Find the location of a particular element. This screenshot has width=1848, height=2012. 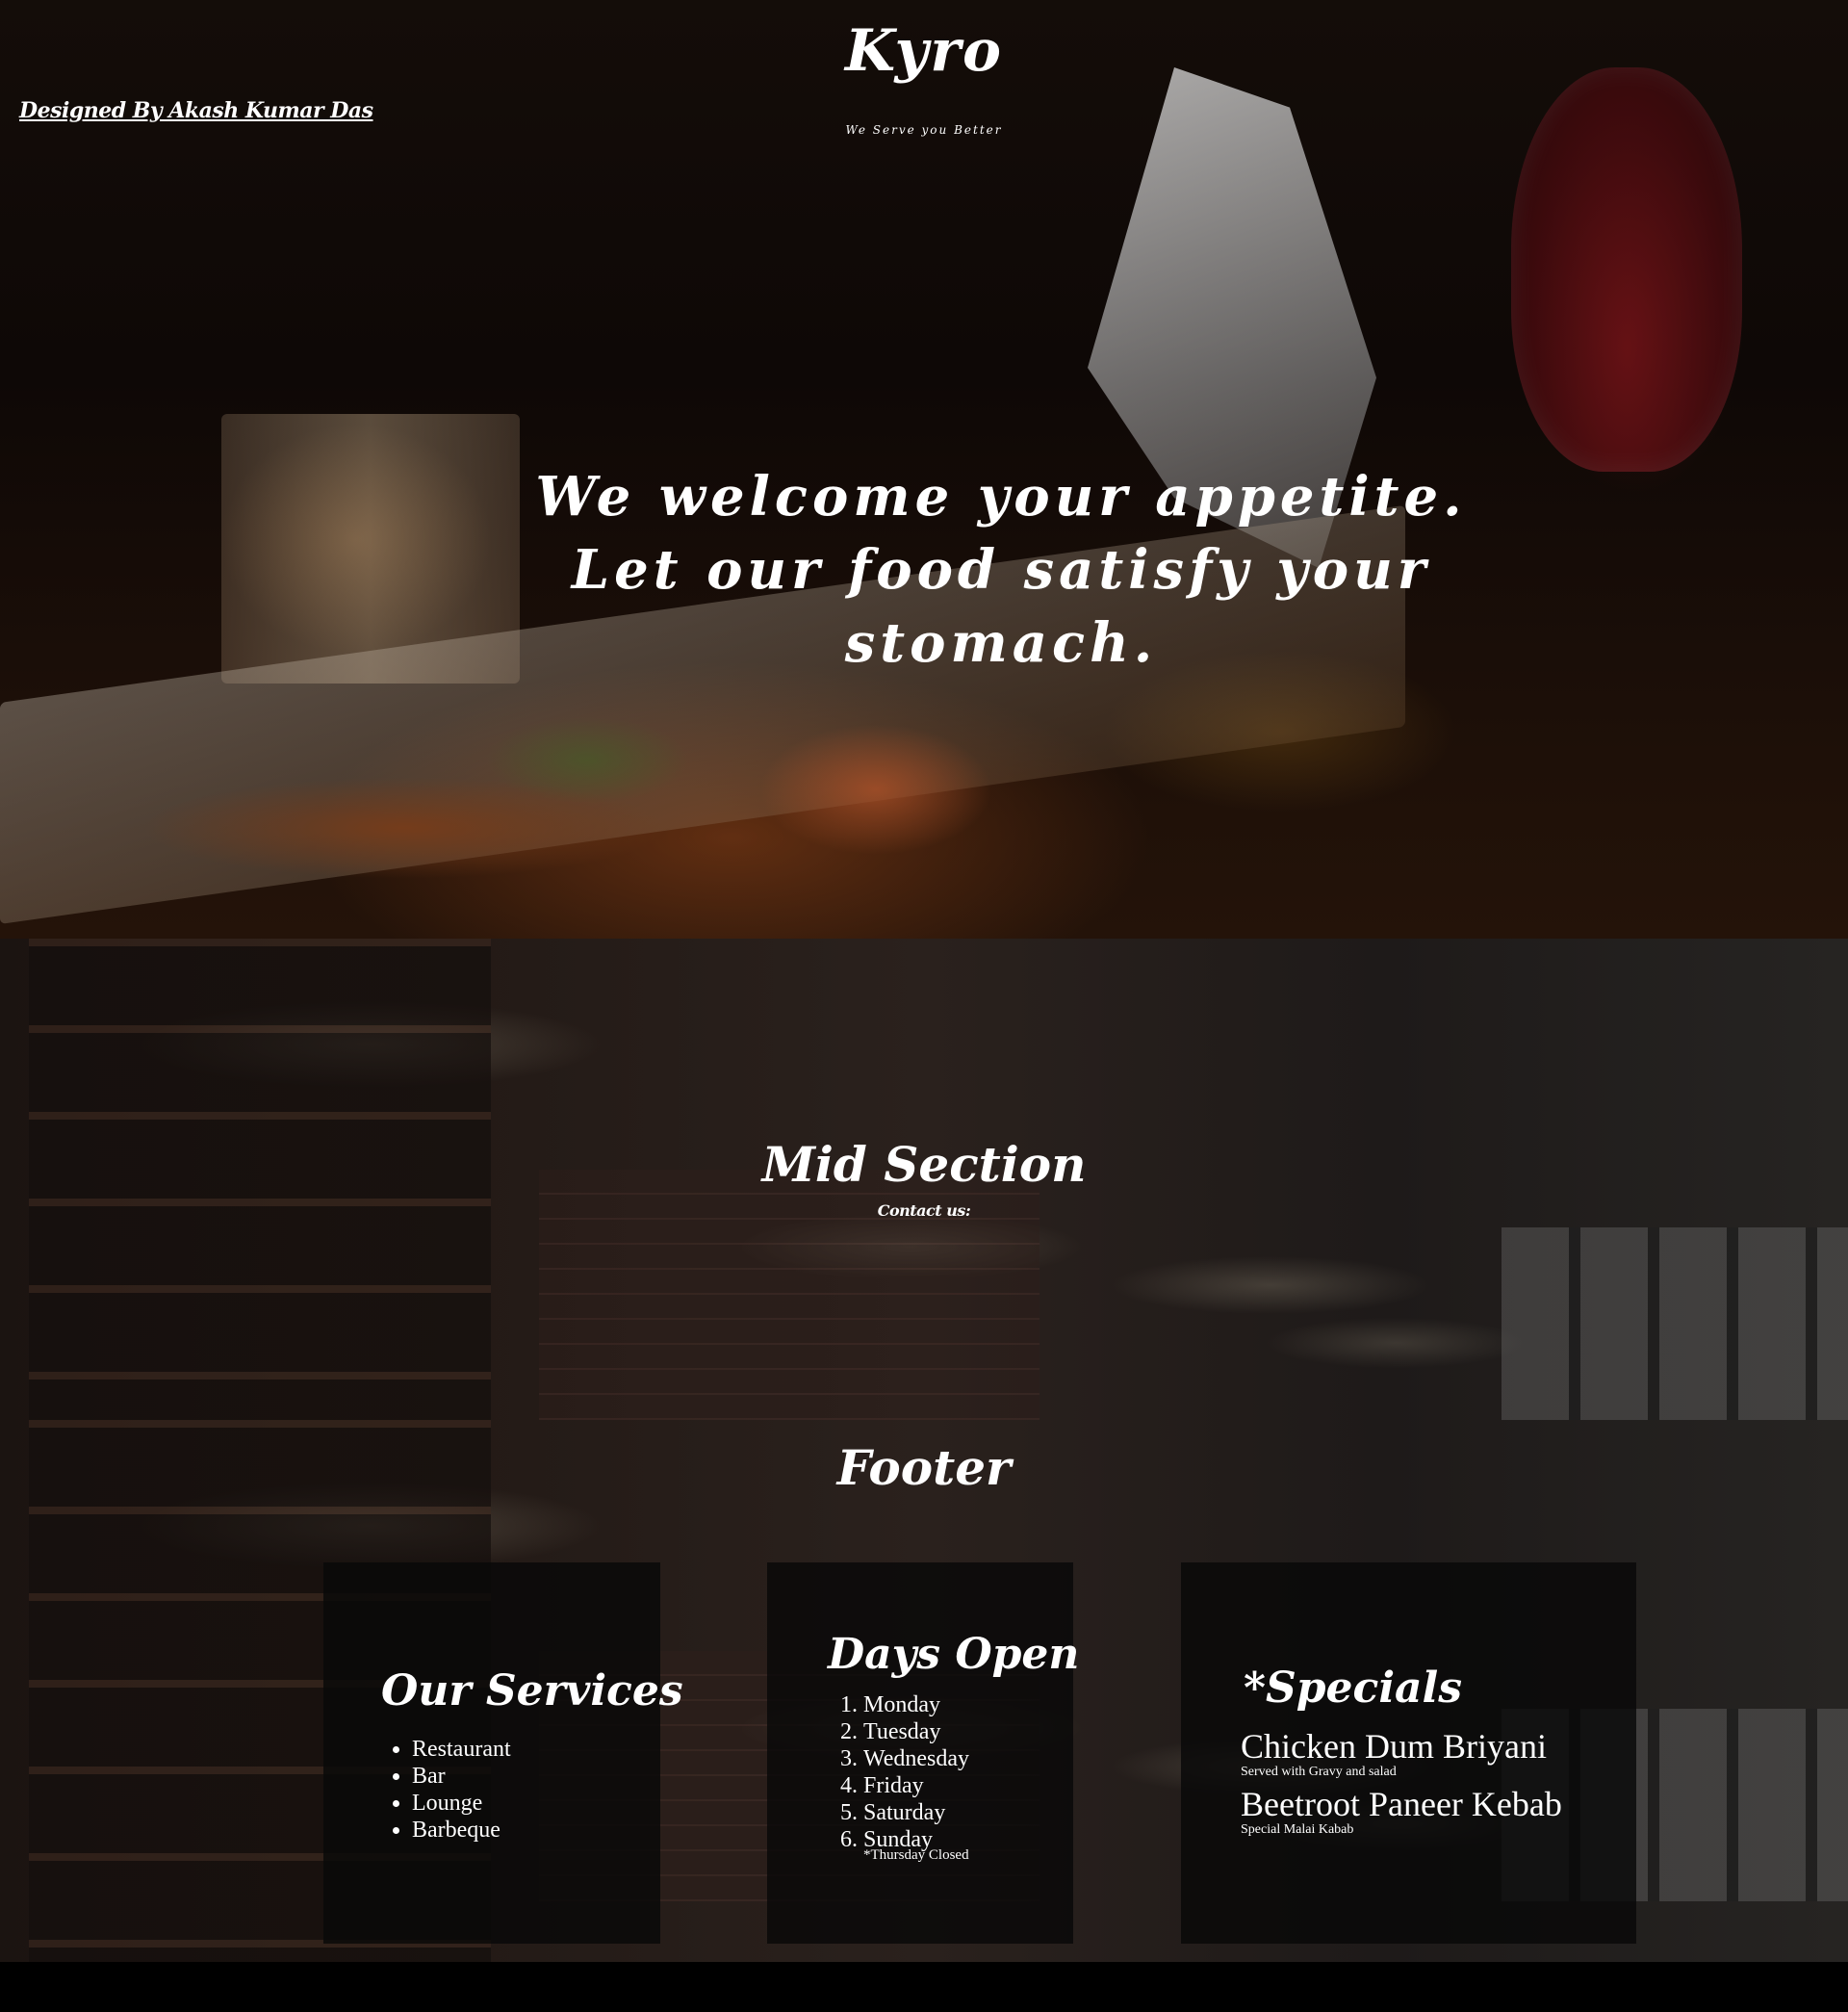

site-logo: Kyro is located at coordinates (924, 51).